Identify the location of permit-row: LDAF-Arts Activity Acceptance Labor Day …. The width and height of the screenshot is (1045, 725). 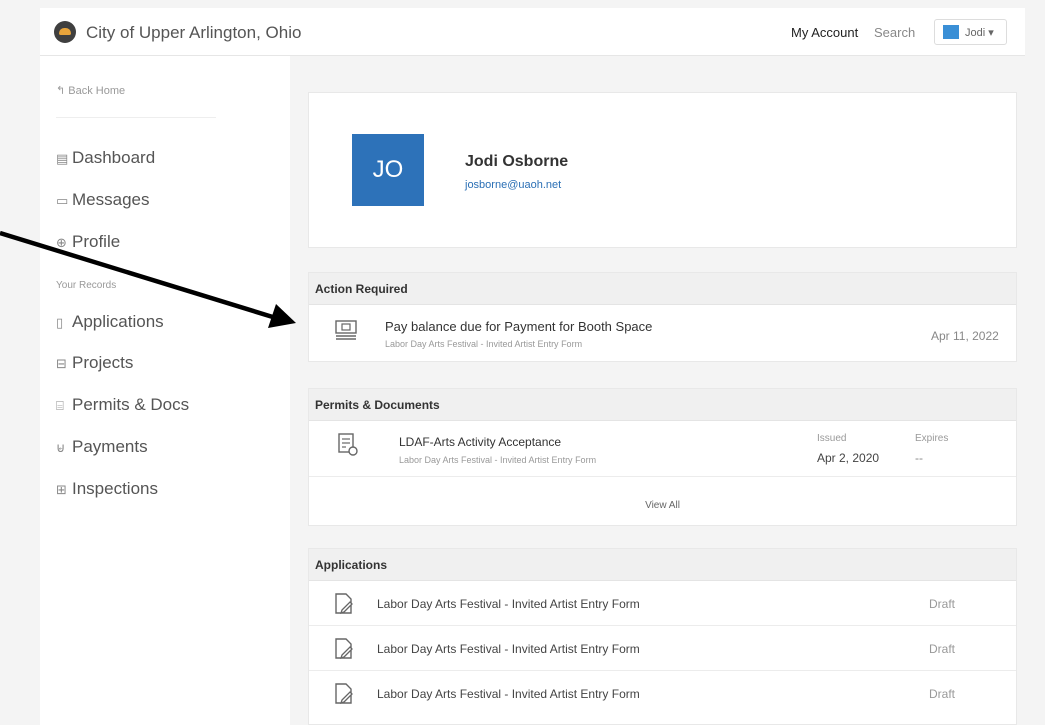
(662, 449).